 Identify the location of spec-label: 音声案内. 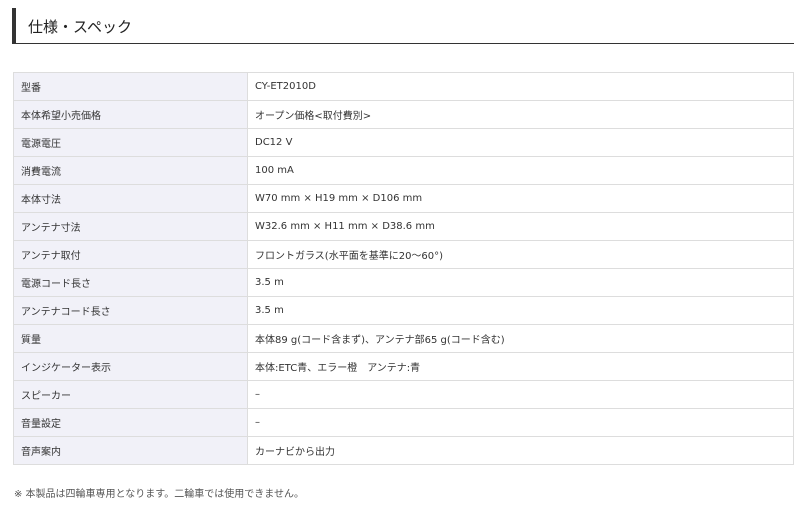
(130, 450).